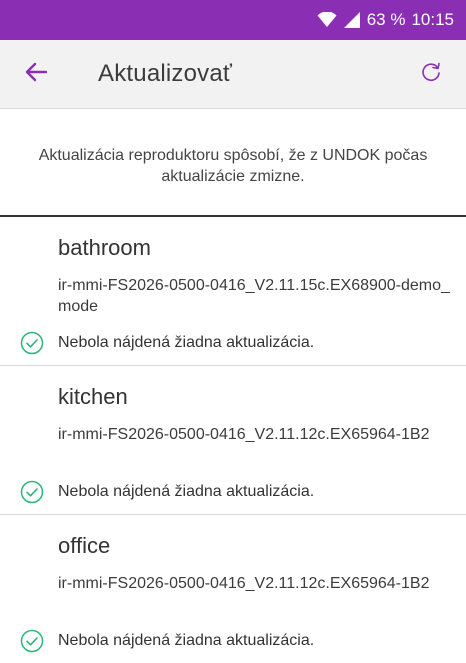 The image size is (466, 663). I want to click on speaker-name: kitchen, so click(93, 396).